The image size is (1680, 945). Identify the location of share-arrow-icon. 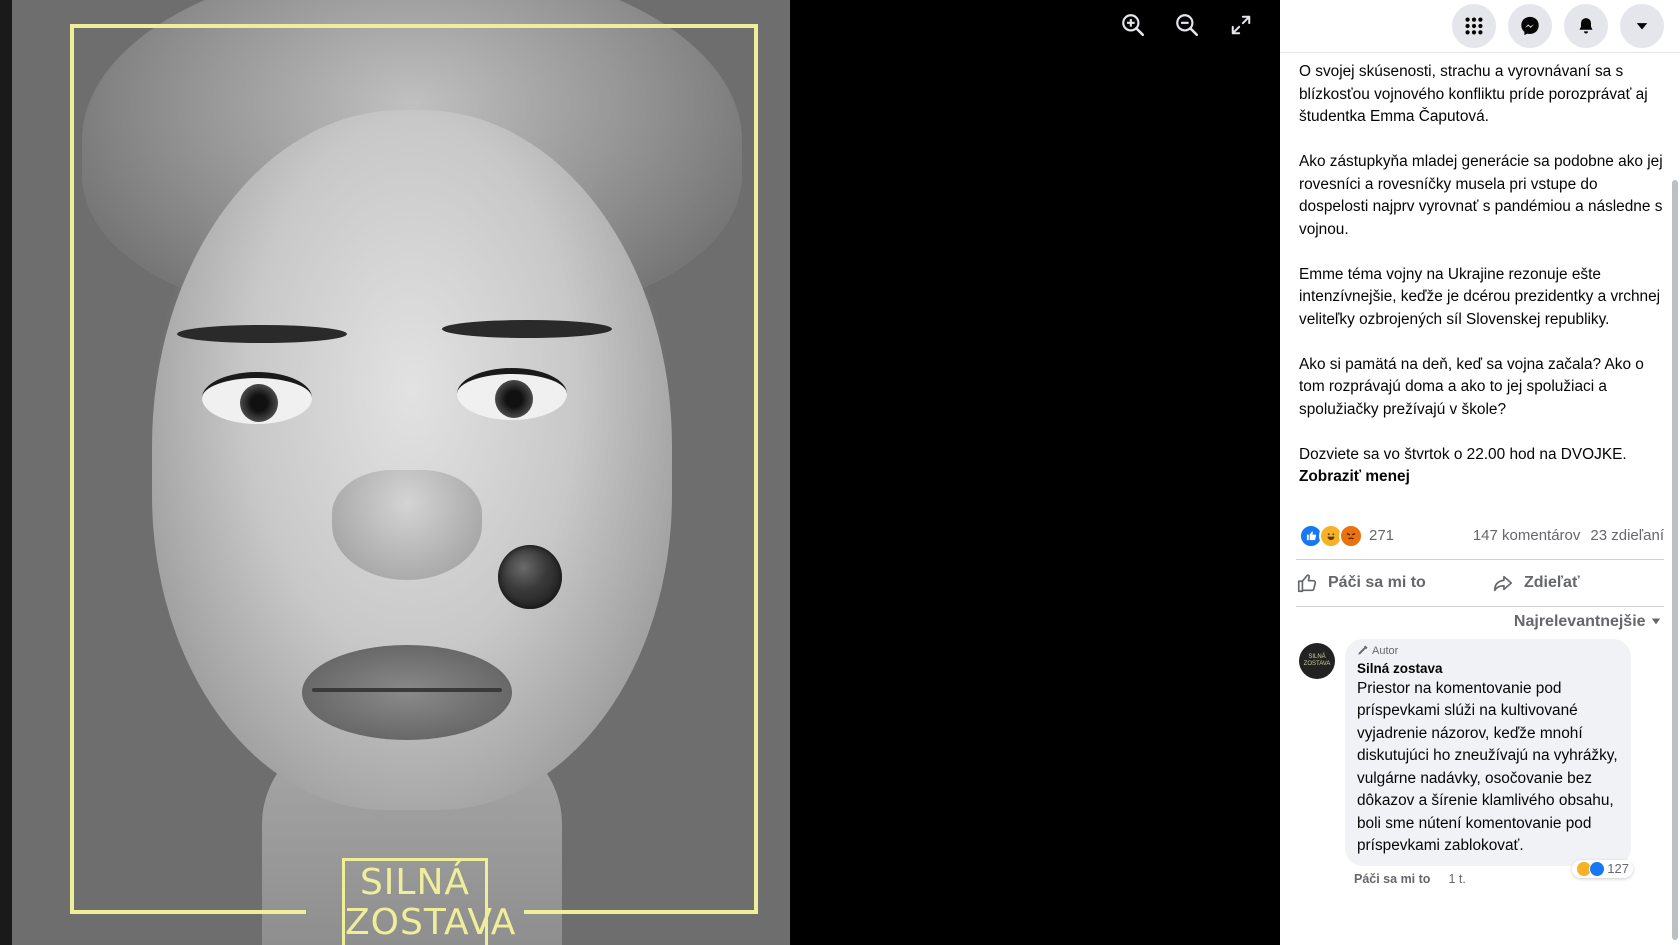
(1503, 583).